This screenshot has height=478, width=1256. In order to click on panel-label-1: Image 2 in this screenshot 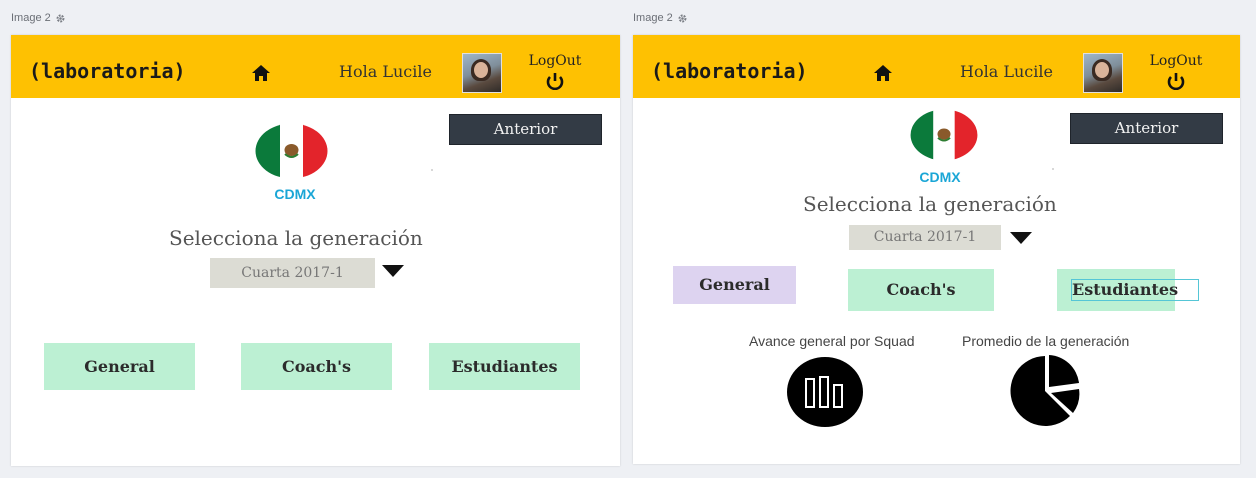, I will do `click(38, 18)`.